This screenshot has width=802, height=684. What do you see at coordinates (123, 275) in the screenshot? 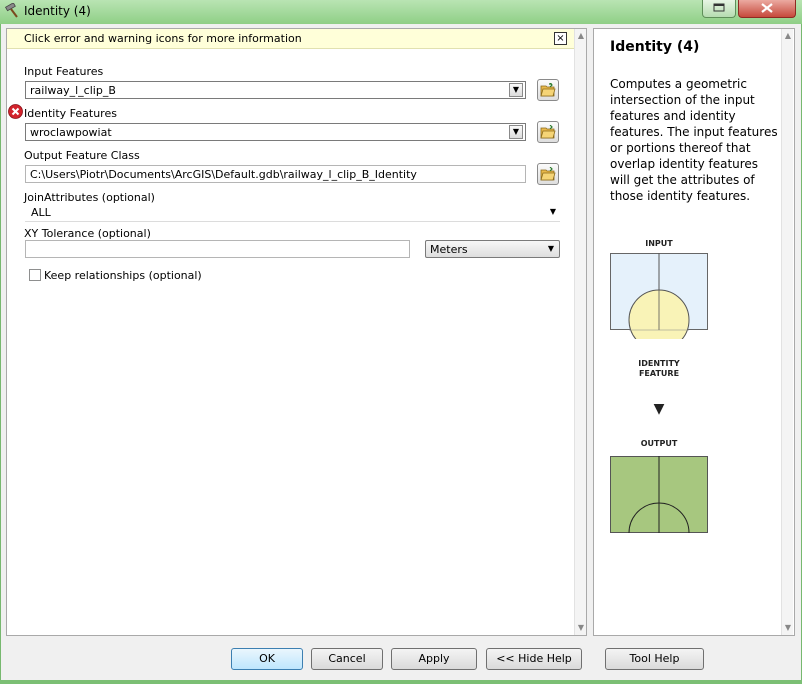
I see `keep-relationships-label: Keep relationships (optional)` at bounding box center [123, 275].